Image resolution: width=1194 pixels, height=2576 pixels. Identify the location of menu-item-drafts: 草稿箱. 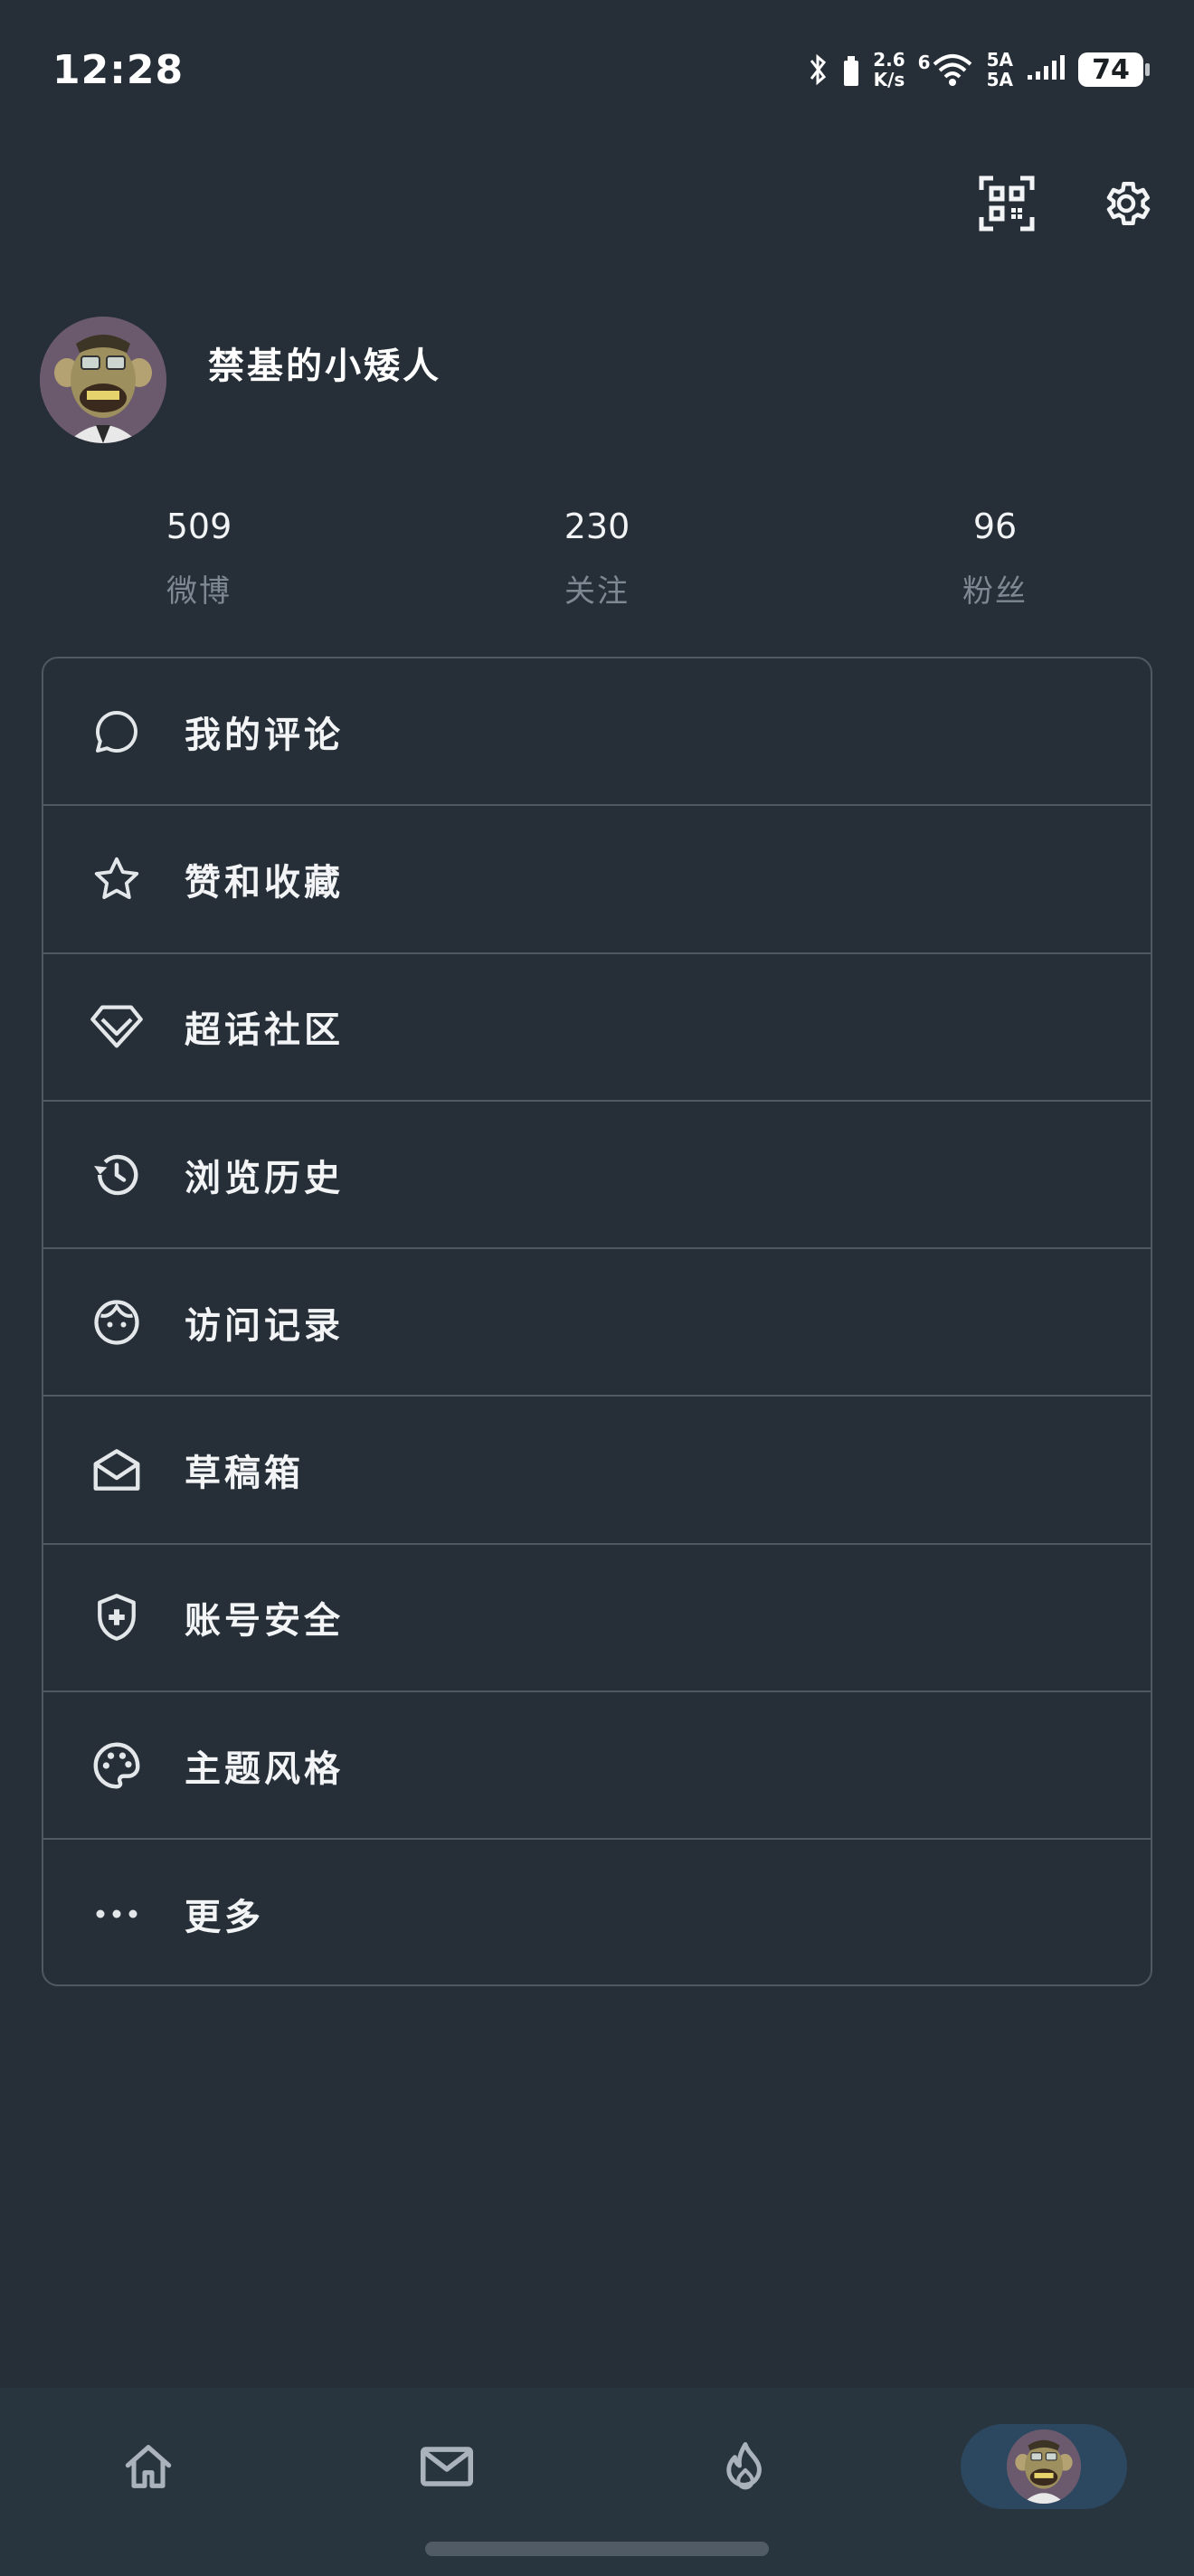
(597, 1471).